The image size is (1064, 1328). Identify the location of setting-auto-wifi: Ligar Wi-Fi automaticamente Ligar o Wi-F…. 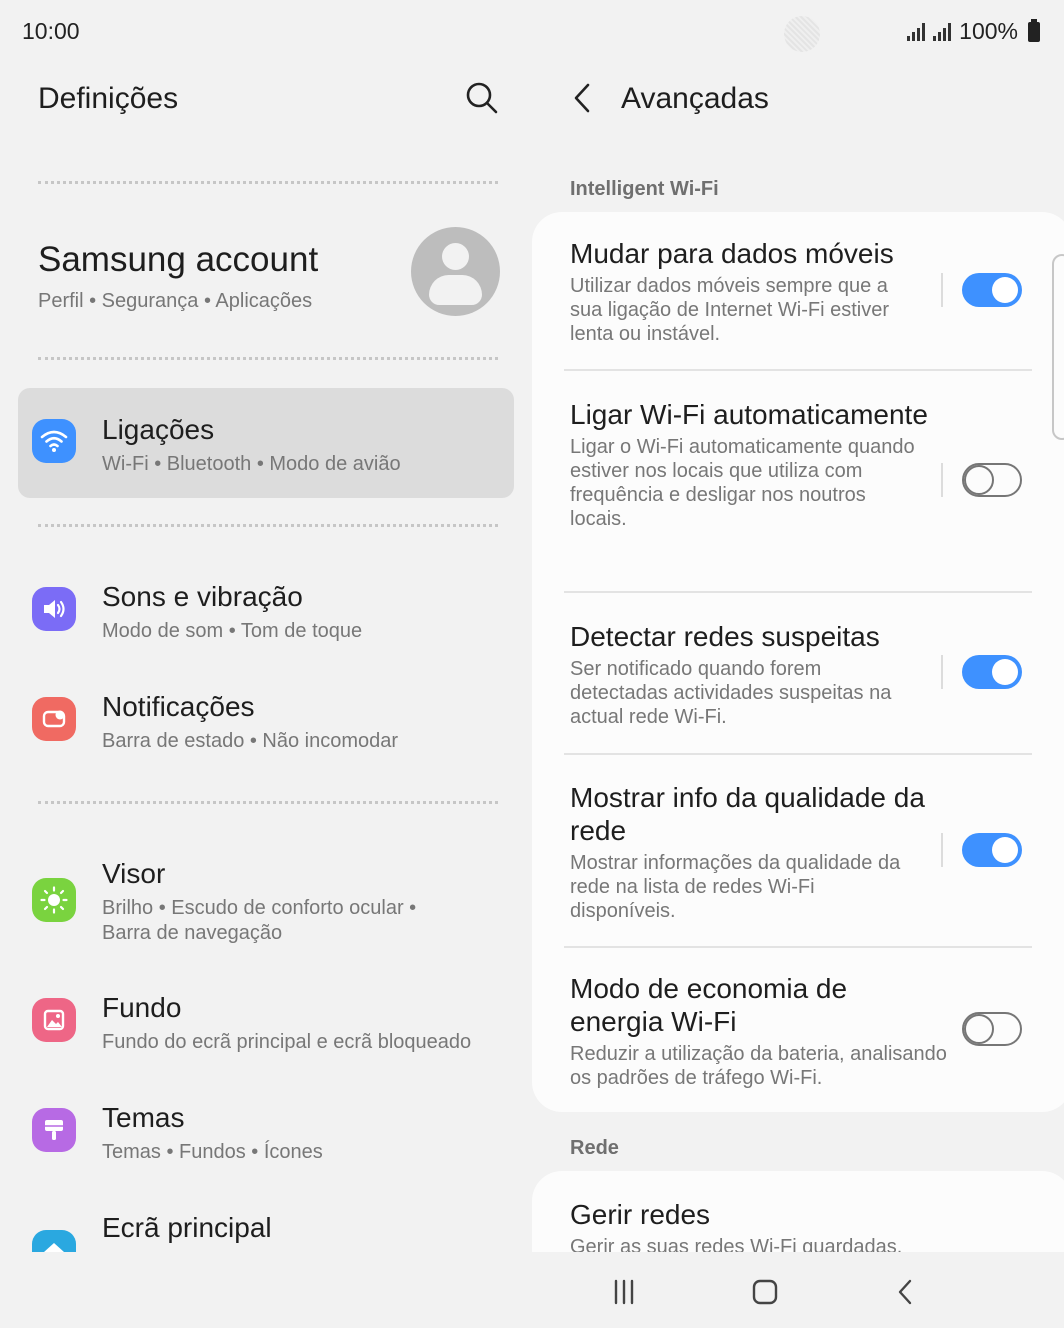
(801, 464).